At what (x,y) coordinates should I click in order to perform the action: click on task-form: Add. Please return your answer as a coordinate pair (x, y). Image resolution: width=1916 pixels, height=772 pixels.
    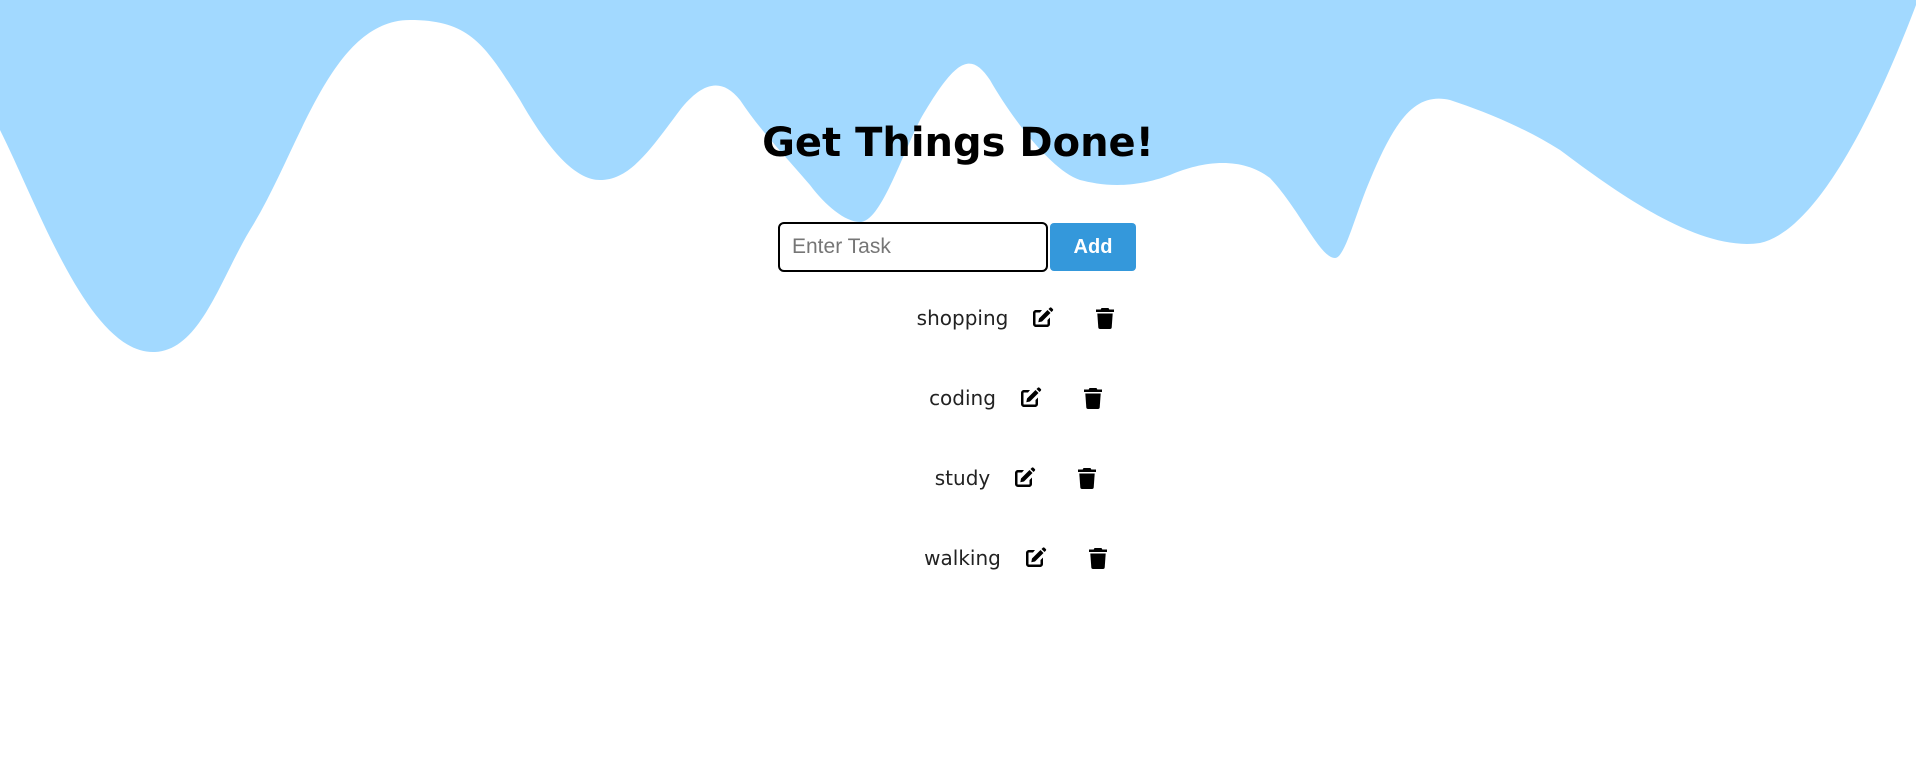
    Looking at the image, I should click on (957, 247).